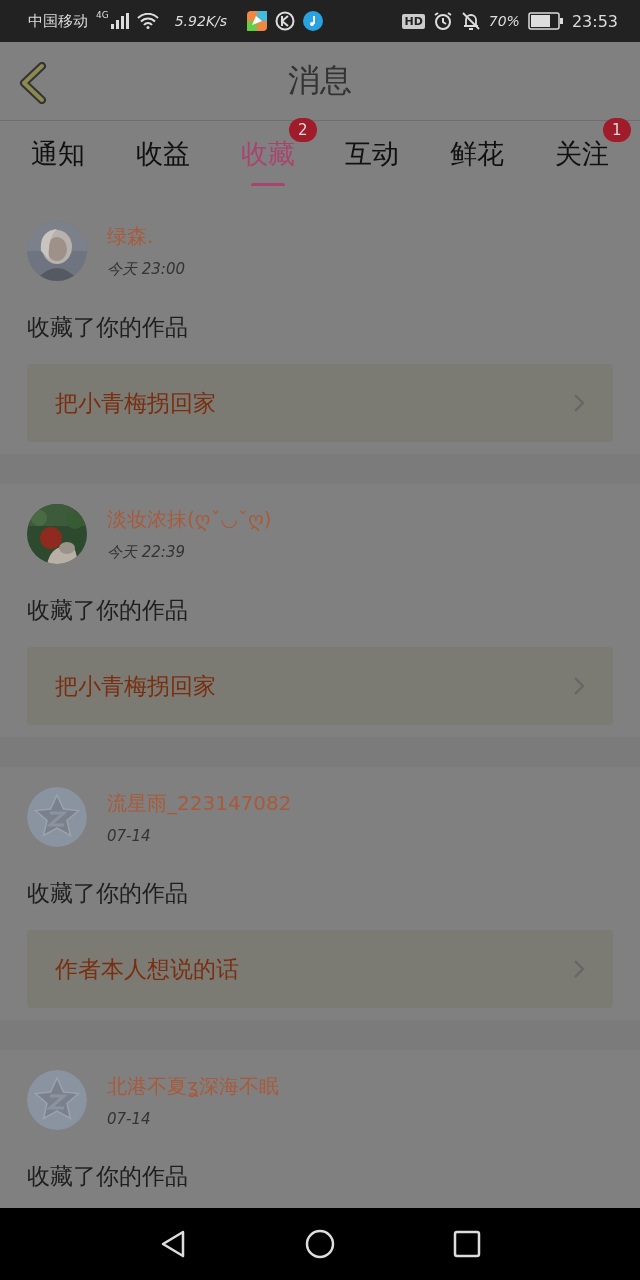  Describe the element at coordinates (320, 80) in the screenshot. I see `page-title: 消息` at that location.